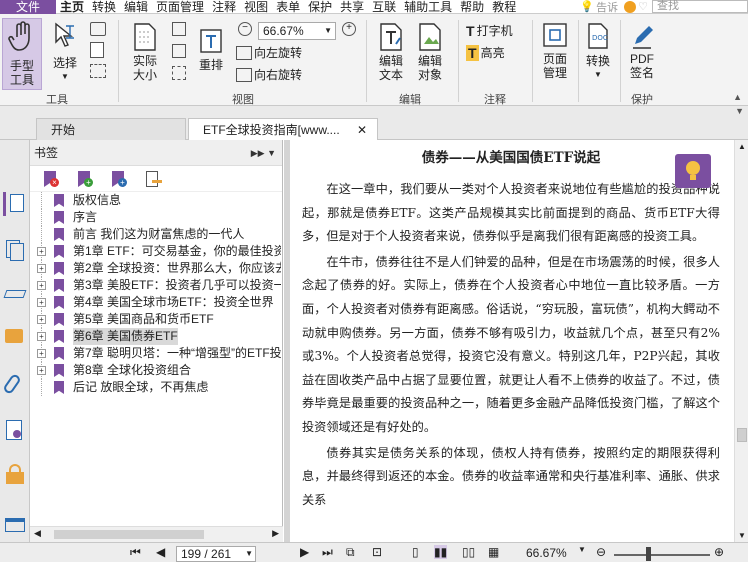 Image resolution: width=748 pixels, height=562 pixels. What do you see at coordinates (648, 554) in the screenshot?
I see `zoom-slider-handle` at bounding box center [648, 554].